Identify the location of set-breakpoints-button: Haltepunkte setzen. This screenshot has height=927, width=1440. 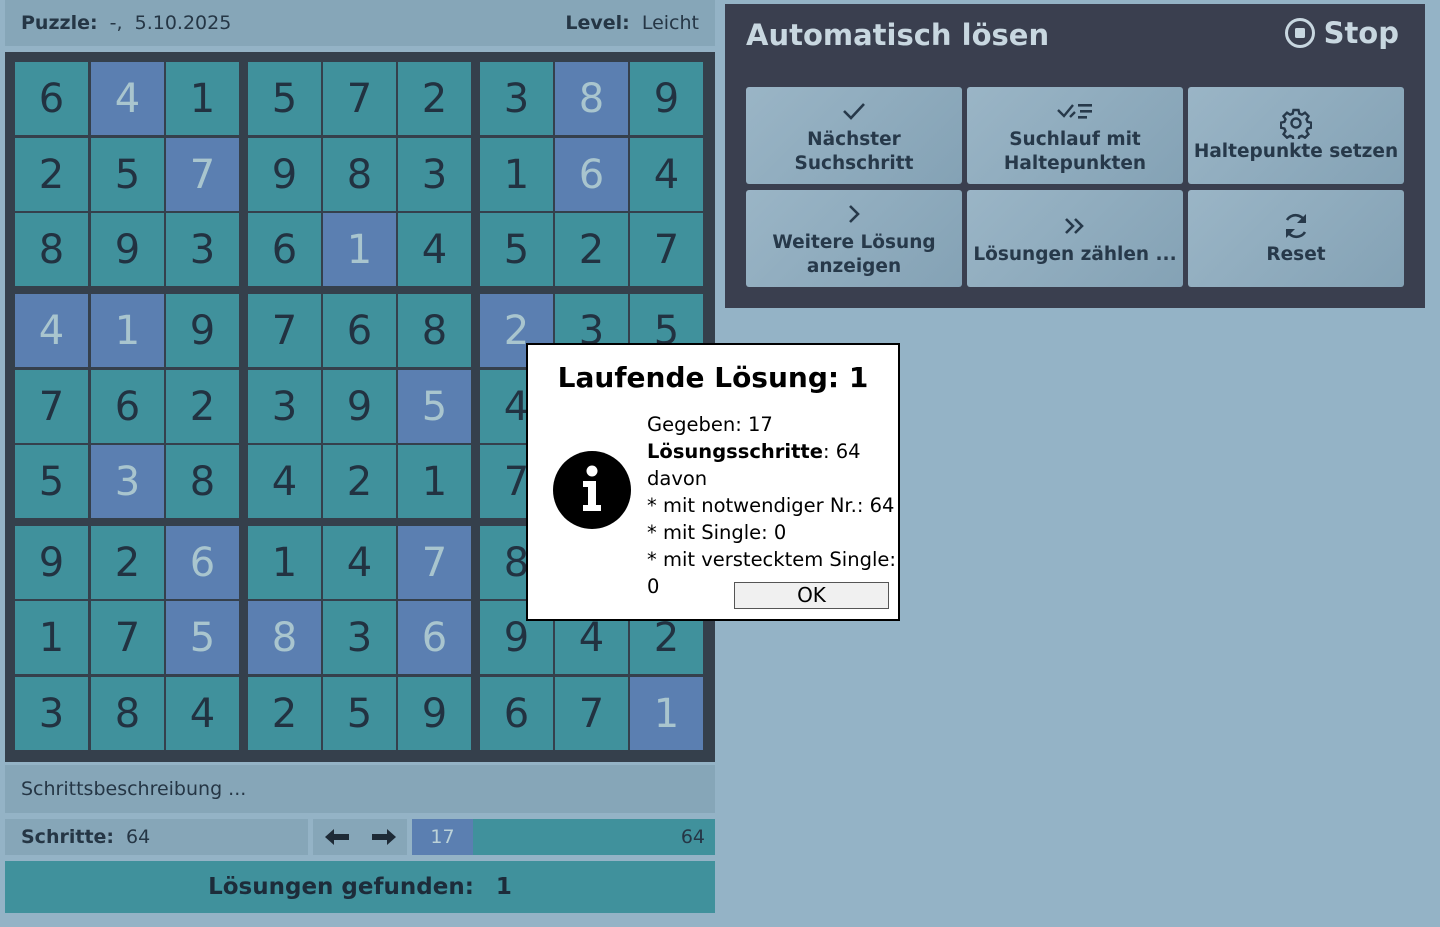
(1296, 135).